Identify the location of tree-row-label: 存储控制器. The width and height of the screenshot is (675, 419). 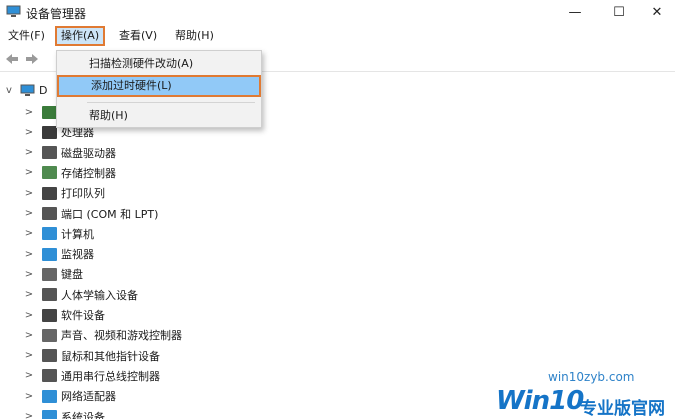
(88, 173).